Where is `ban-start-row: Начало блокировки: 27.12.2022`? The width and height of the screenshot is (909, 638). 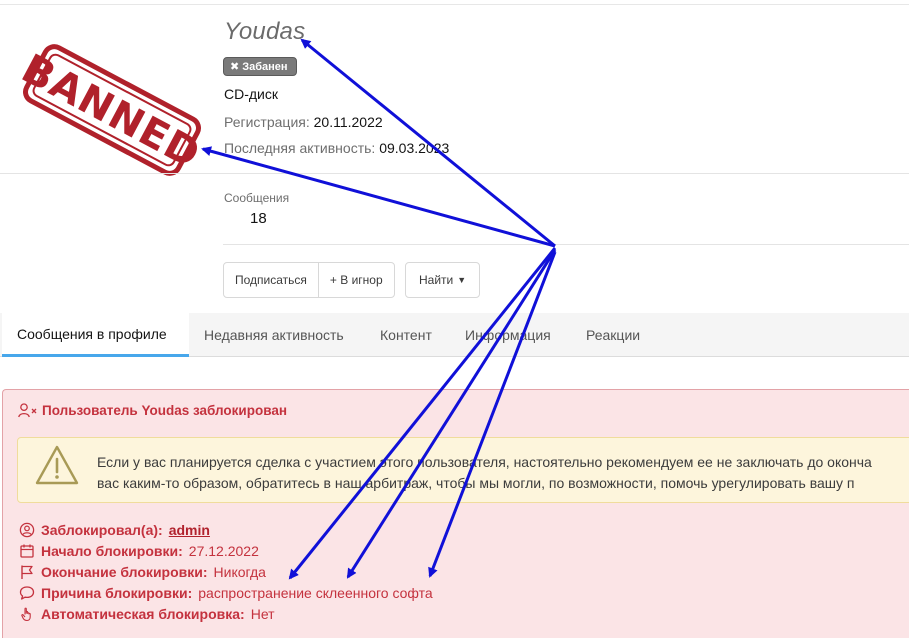 ban-start-row: Начало блокировки: 27.12.2022 is located at coordinates (226, 550).